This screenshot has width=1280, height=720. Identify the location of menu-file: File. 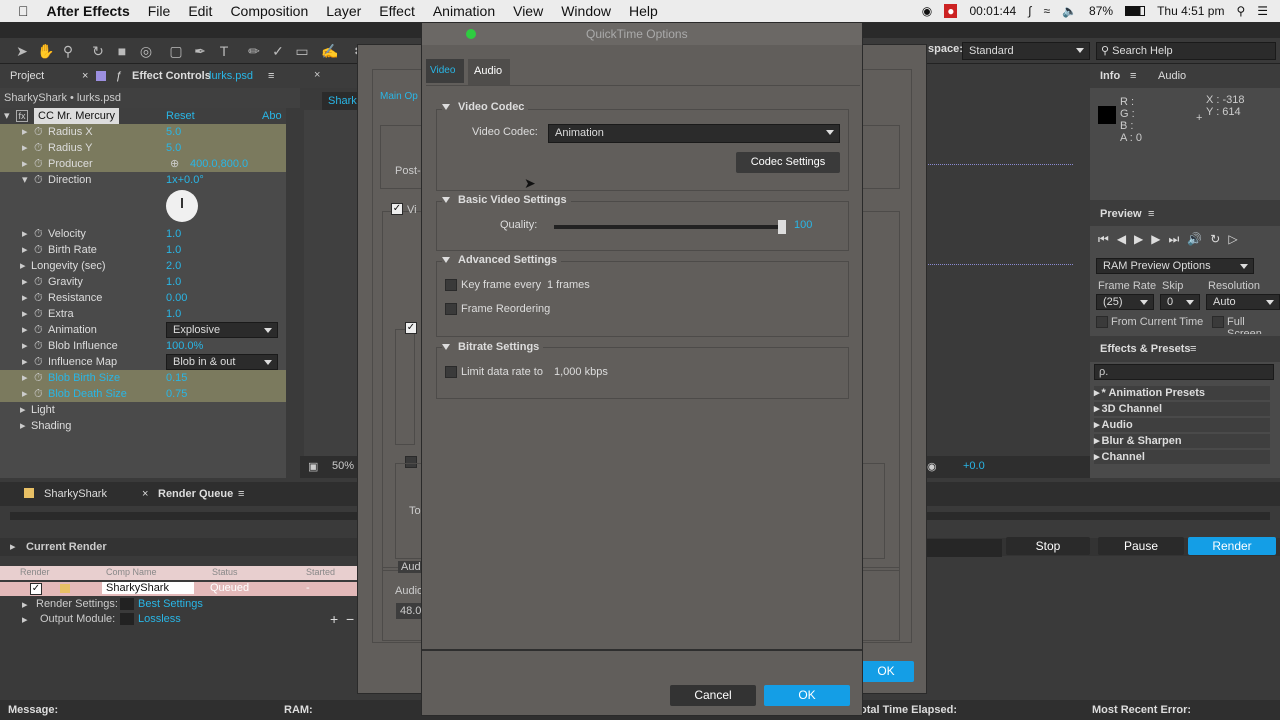
(159, 11).